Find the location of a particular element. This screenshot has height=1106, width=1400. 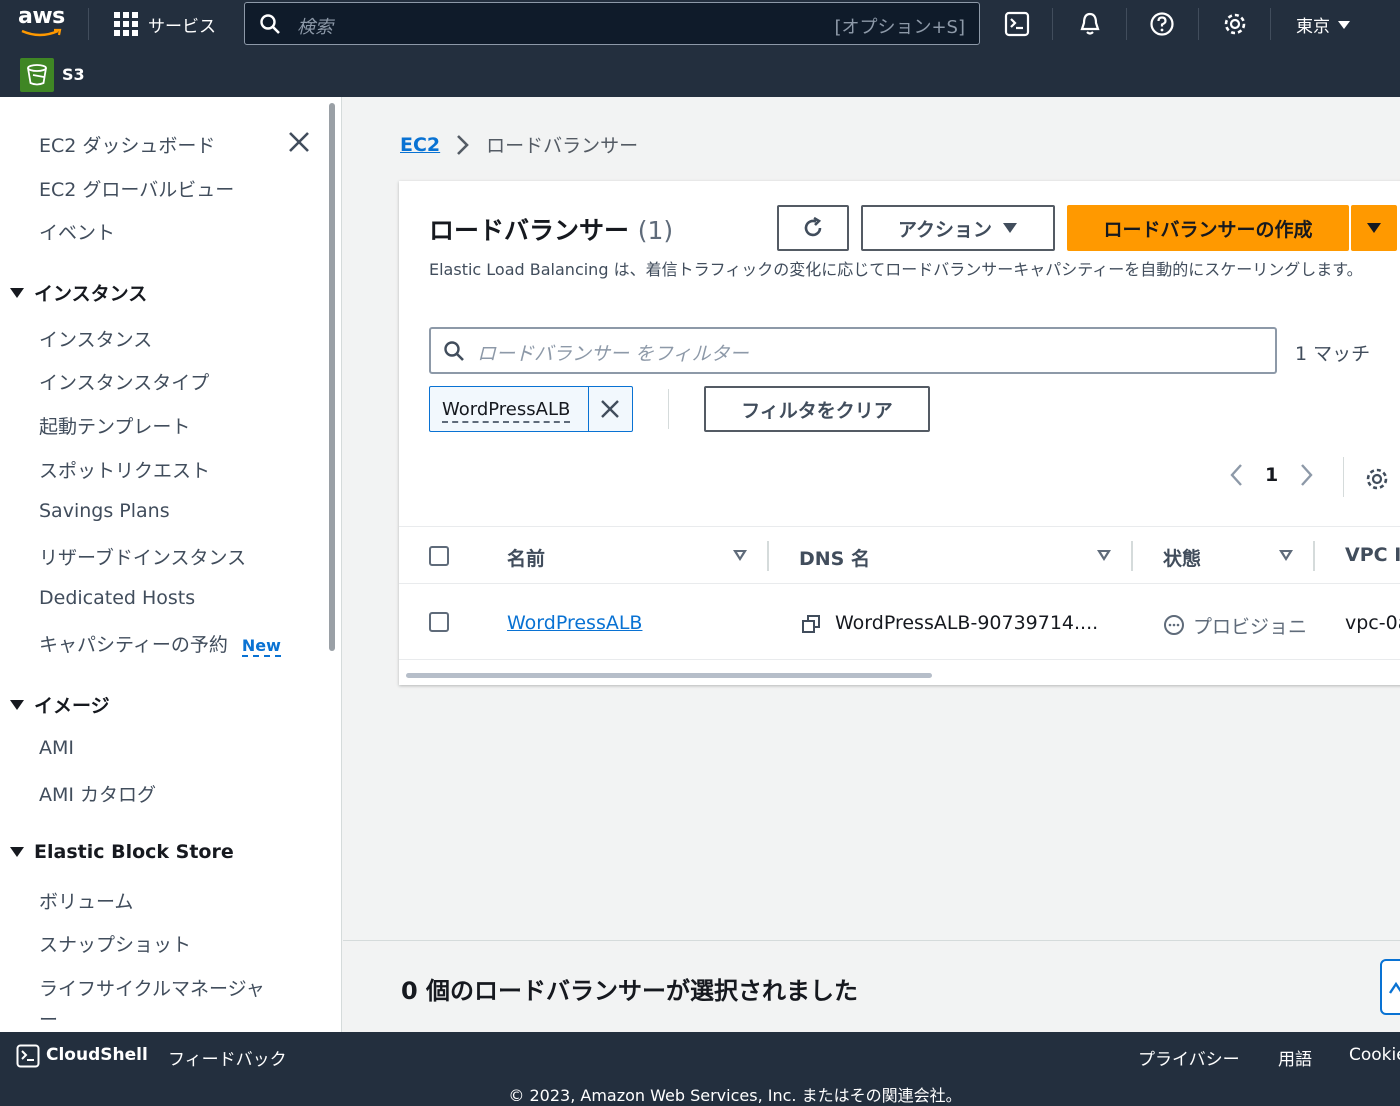

sidebar-item-launch-templates: 起動テンプレート is located at coordinates (114, 425).